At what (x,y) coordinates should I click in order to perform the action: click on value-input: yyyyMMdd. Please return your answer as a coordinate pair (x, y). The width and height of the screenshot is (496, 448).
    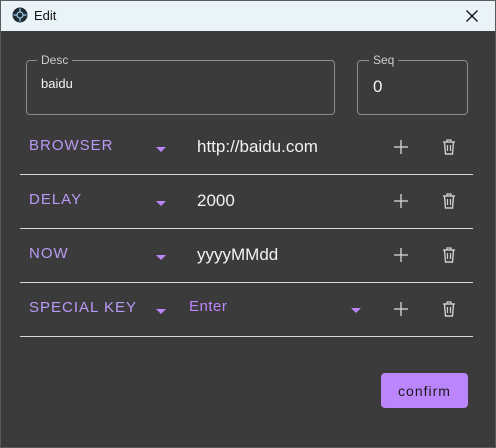
    Looking at the image, I should click on (237, 255).